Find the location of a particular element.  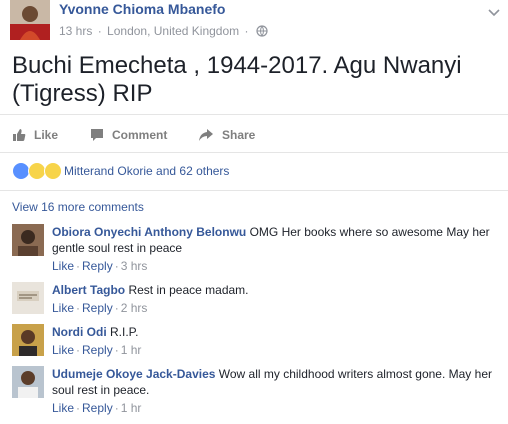

comment-text: R.I.P. is located at coordinates (124, 332).